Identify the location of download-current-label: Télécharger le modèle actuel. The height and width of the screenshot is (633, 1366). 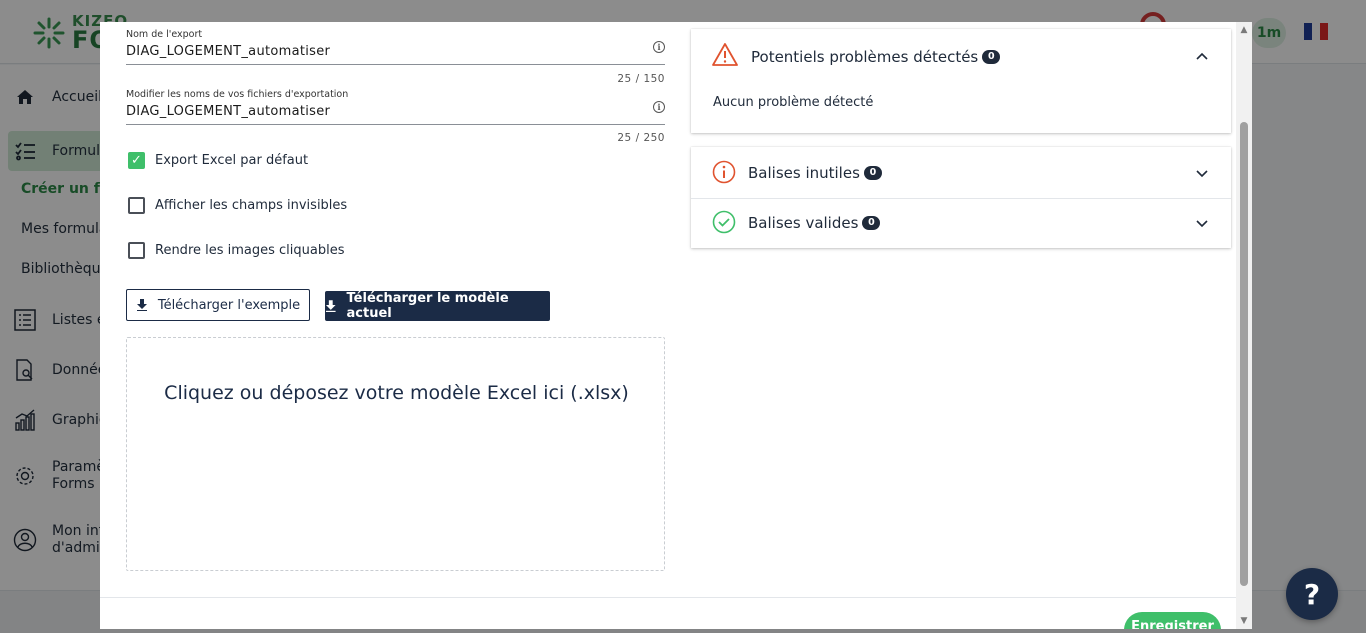
(427, 306).